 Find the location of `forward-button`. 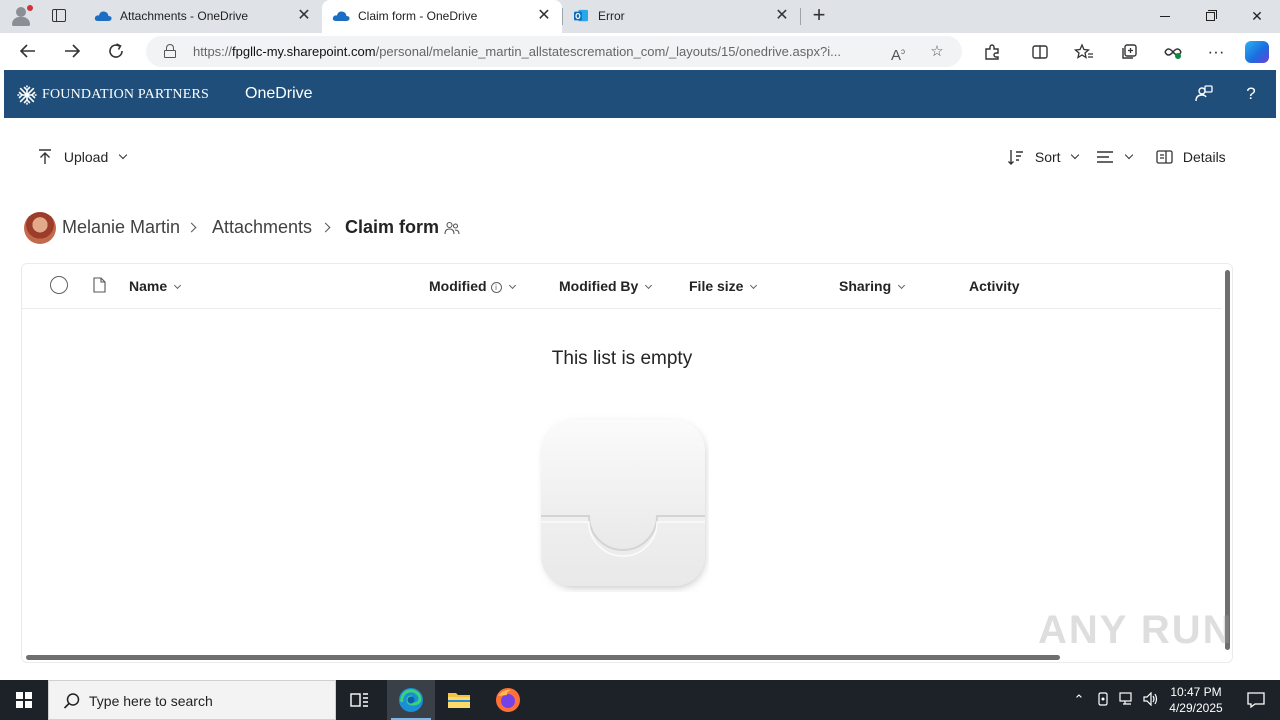

forward-button is located at coordinates (72, 51).